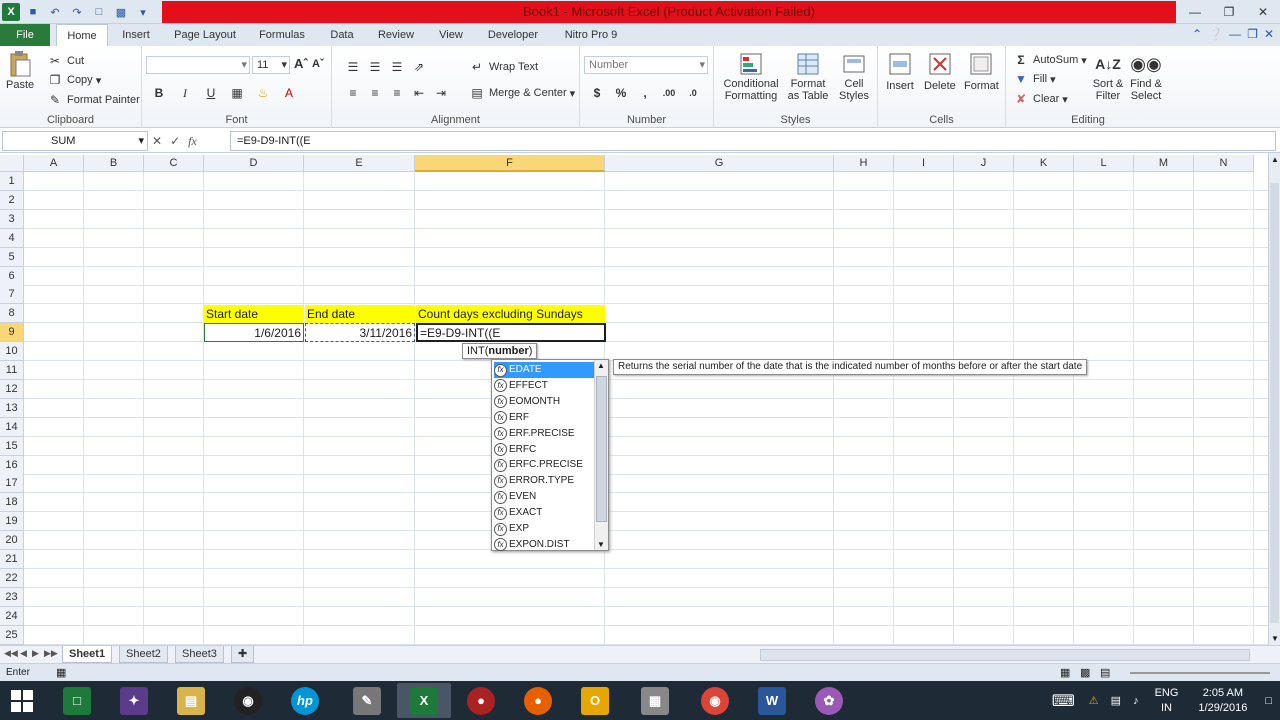 The height and width of the screenshot is (720, 1280). I want to click on row-header-10: 10, so click(12, 352).